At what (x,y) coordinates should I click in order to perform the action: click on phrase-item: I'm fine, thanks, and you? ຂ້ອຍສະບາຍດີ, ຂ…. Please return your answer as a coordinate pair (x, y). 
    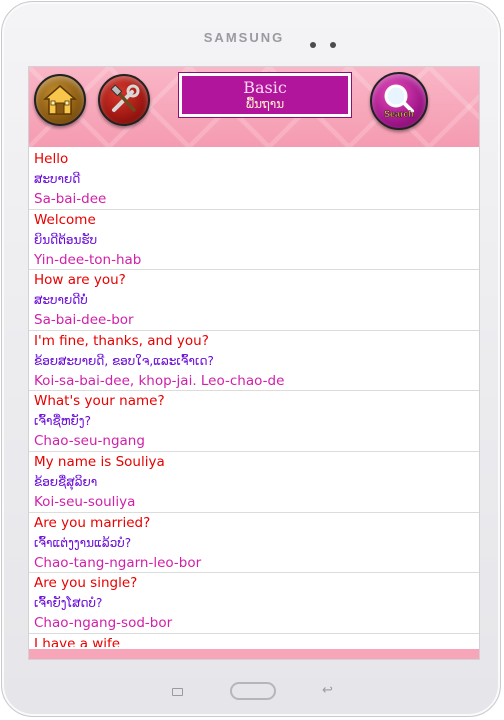
    Looking at the image, I should click on (254, 361).